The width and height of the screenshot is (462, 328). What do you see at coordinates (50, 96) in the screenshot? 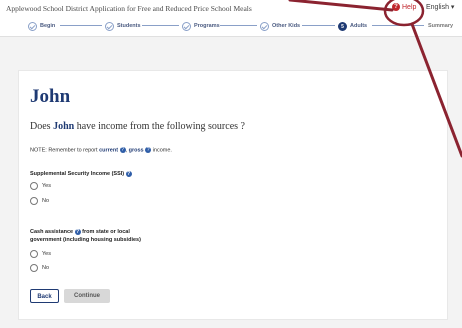
I see `page-title: John` at bounding box center [50, 96].